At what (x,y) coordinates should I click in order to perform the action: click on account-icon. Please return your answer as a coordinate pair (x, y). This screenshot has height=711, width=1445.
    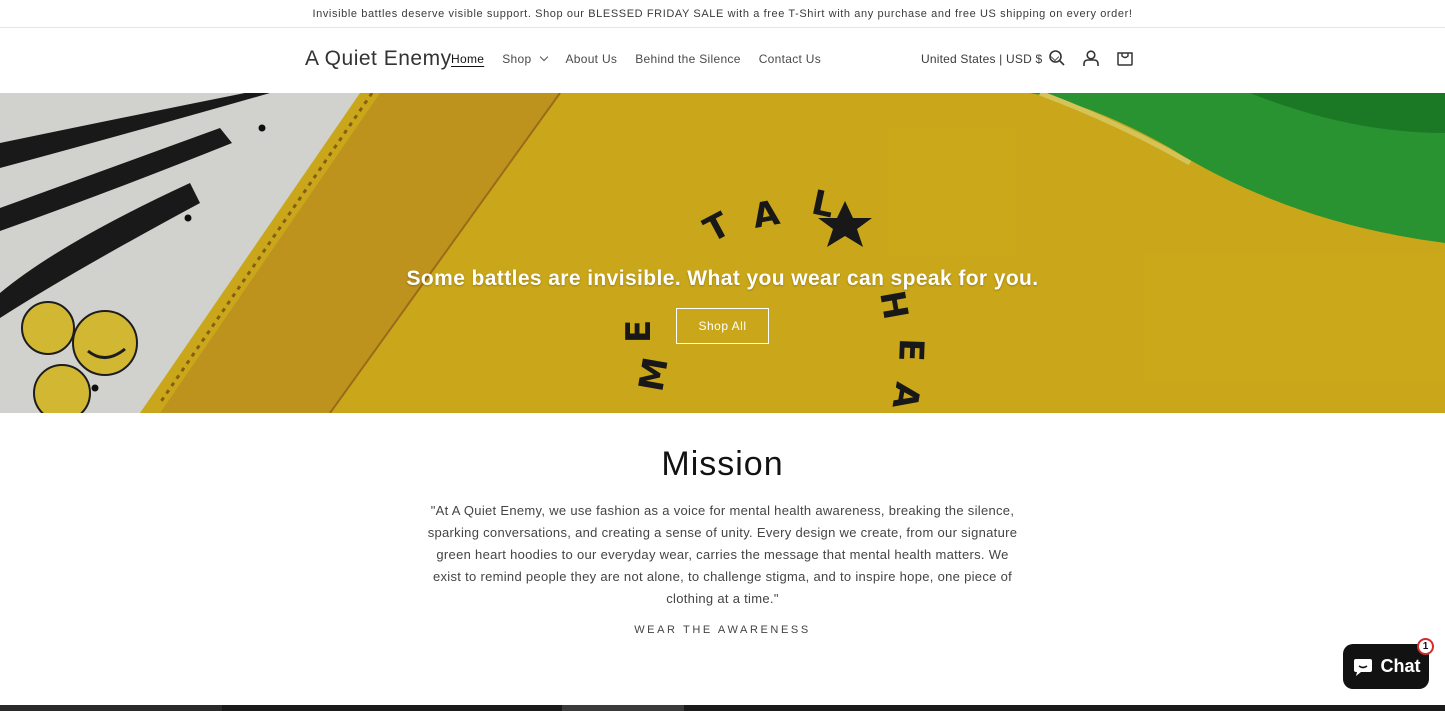
    Looking at the image, I should click on (1090, 58).